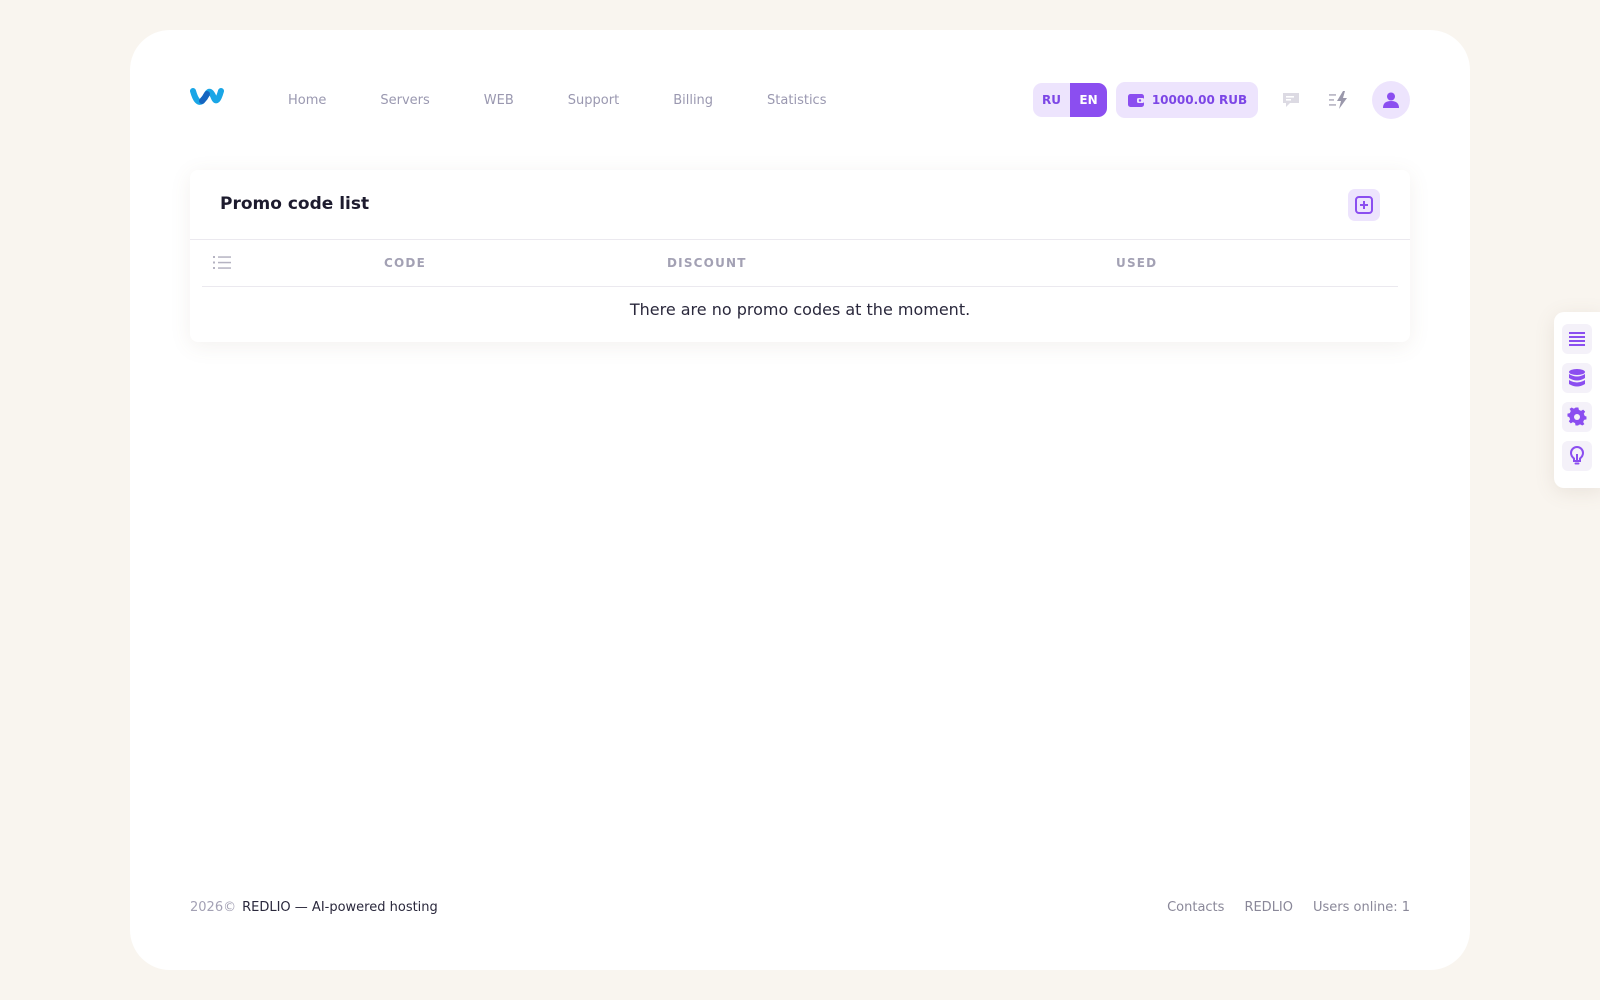  I want to click on table-header: CODE DISCOUNT USED, so click(800, 263).